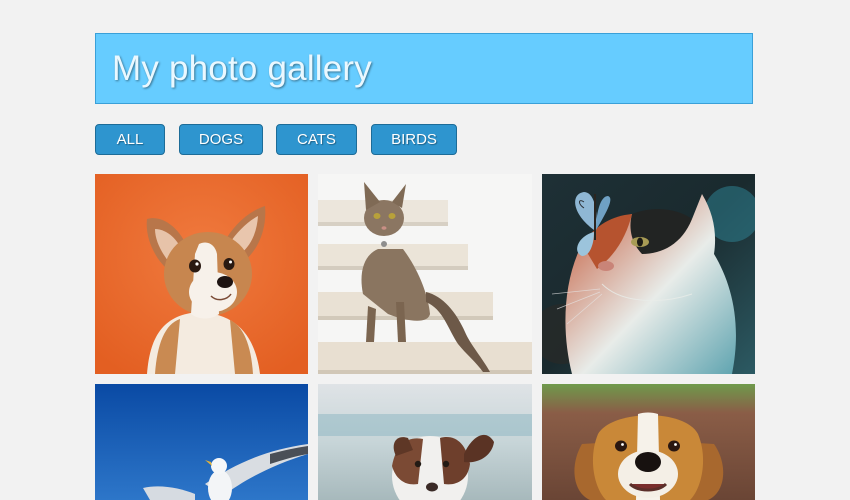 This screenshot has width=850, height=500. Describe the element at coordinates (130, 139) in the screenshot. I see `filter-all-button: ALL` at that location.